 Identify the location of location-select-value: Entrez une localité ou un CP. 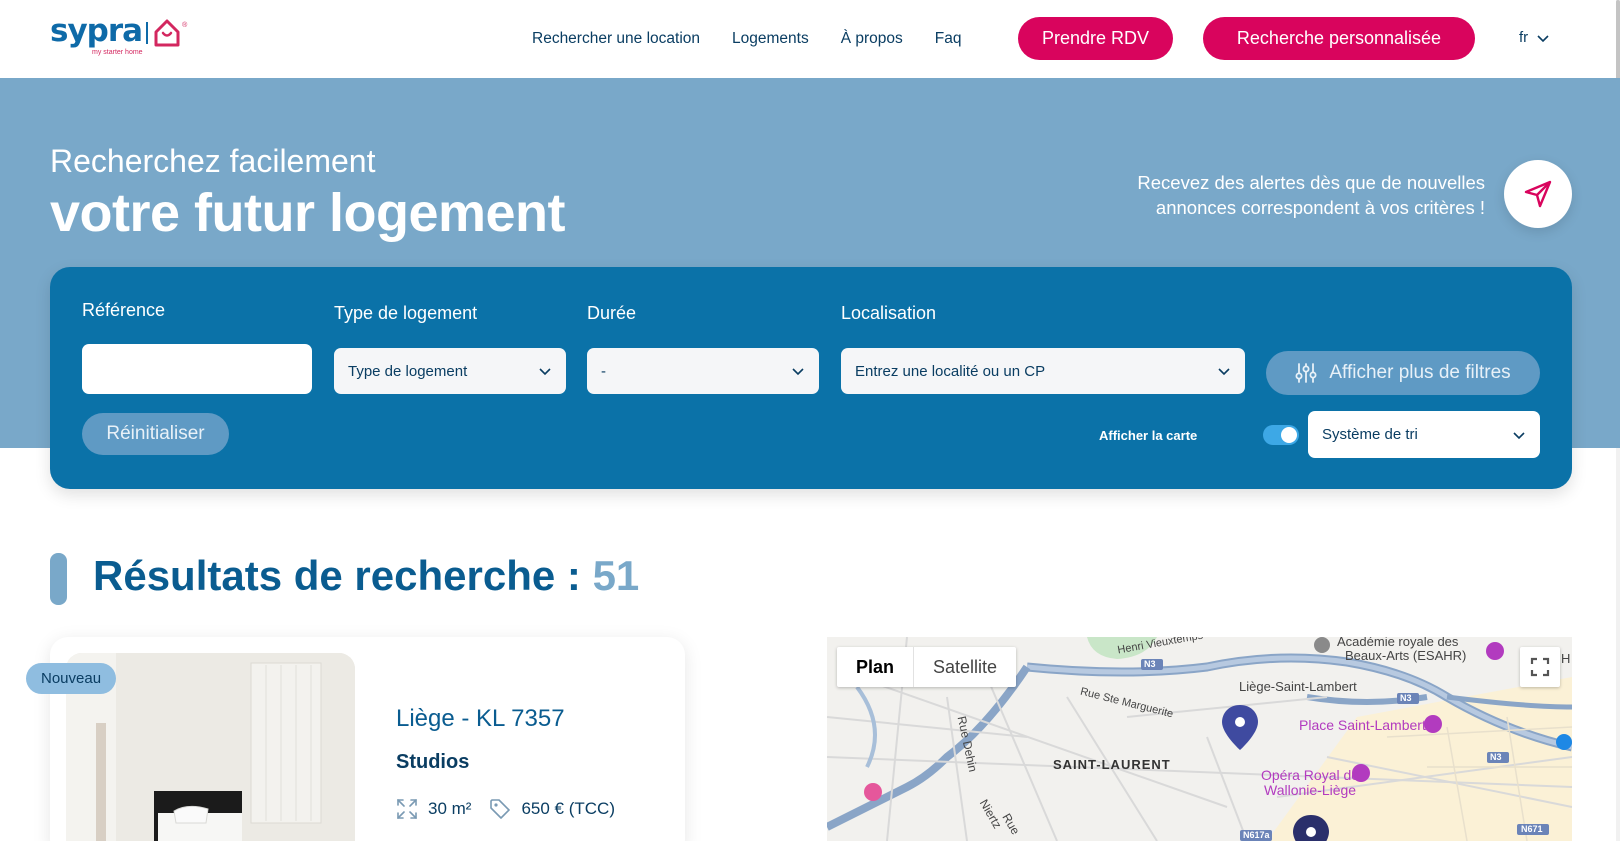
(950, 371).